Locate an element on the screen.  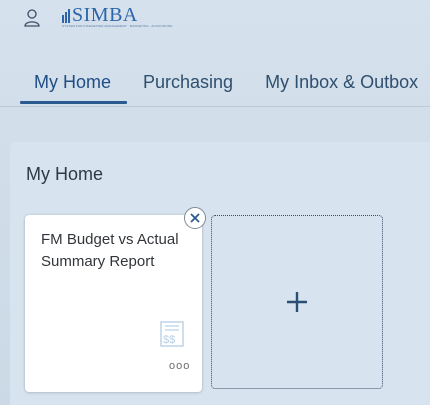
logo-bars-icon is located at coordinates (66, 16).